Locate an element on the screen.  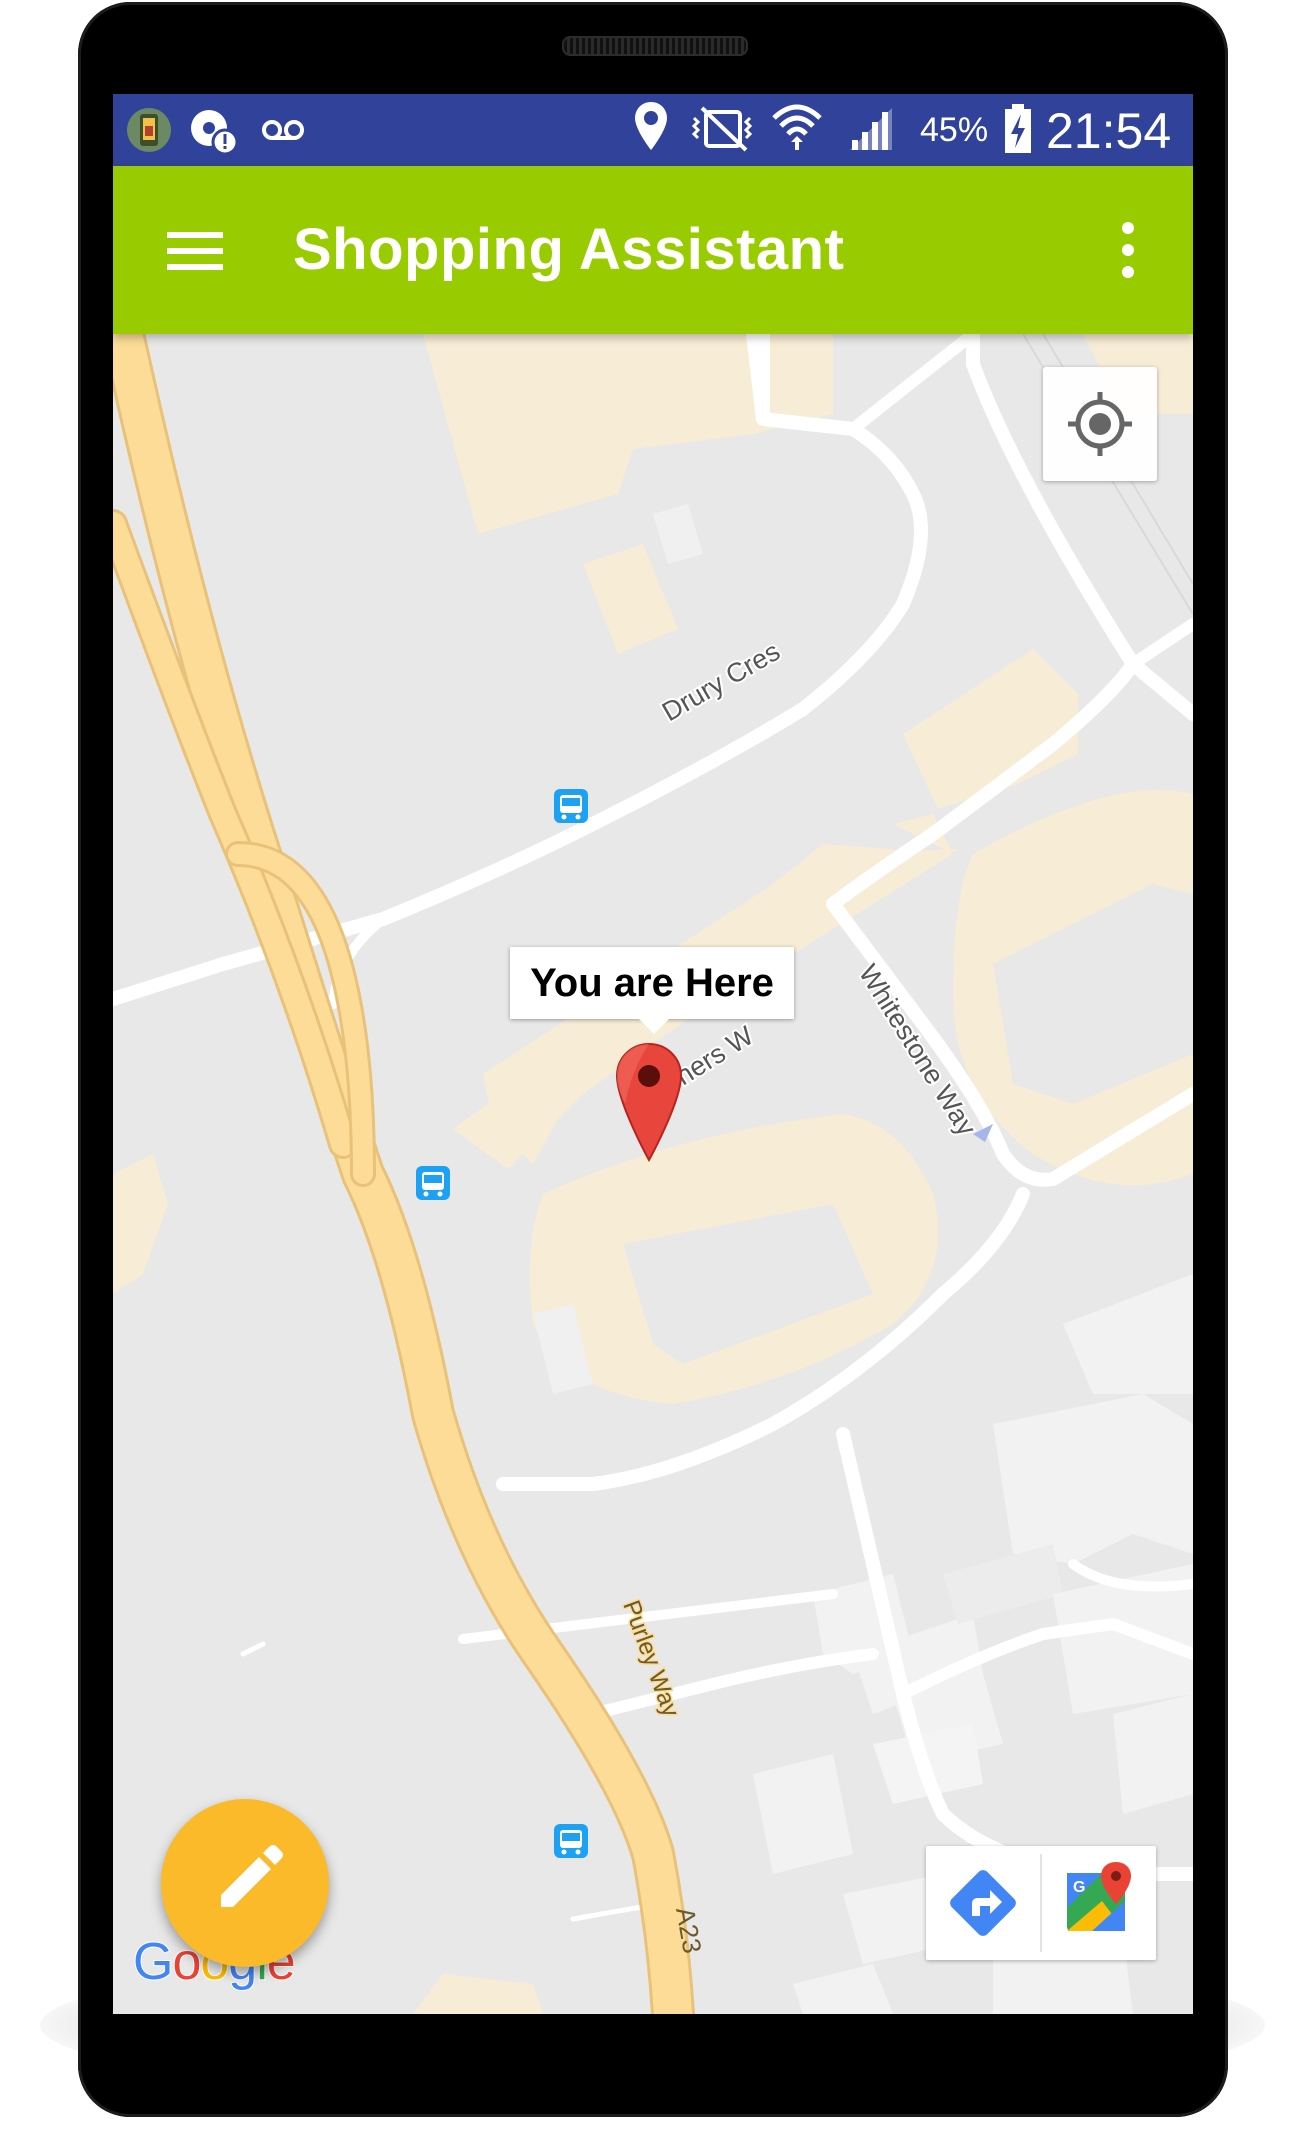
app-notification-icon is located at coordinates (149, 130).